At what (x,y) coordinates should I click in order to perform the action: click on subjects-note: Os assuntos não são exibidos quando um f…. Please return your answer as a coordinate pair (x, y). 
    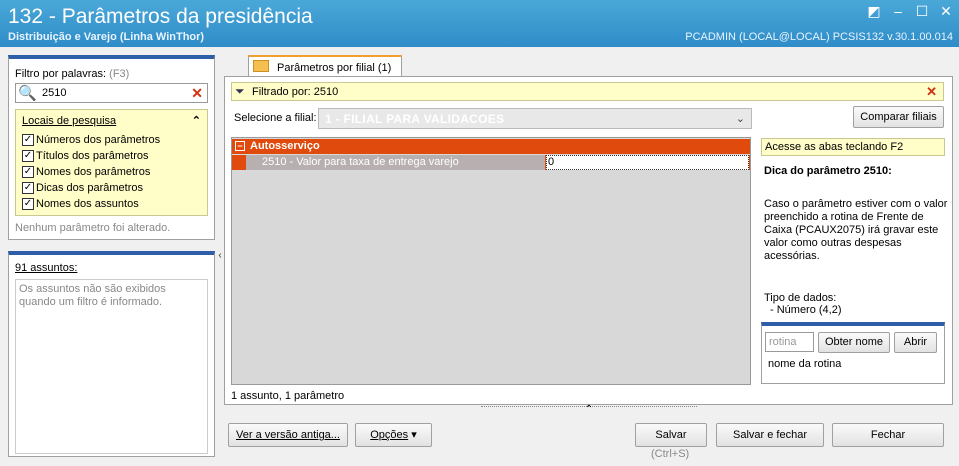
    Looking at the image, I should click on (111, 366).